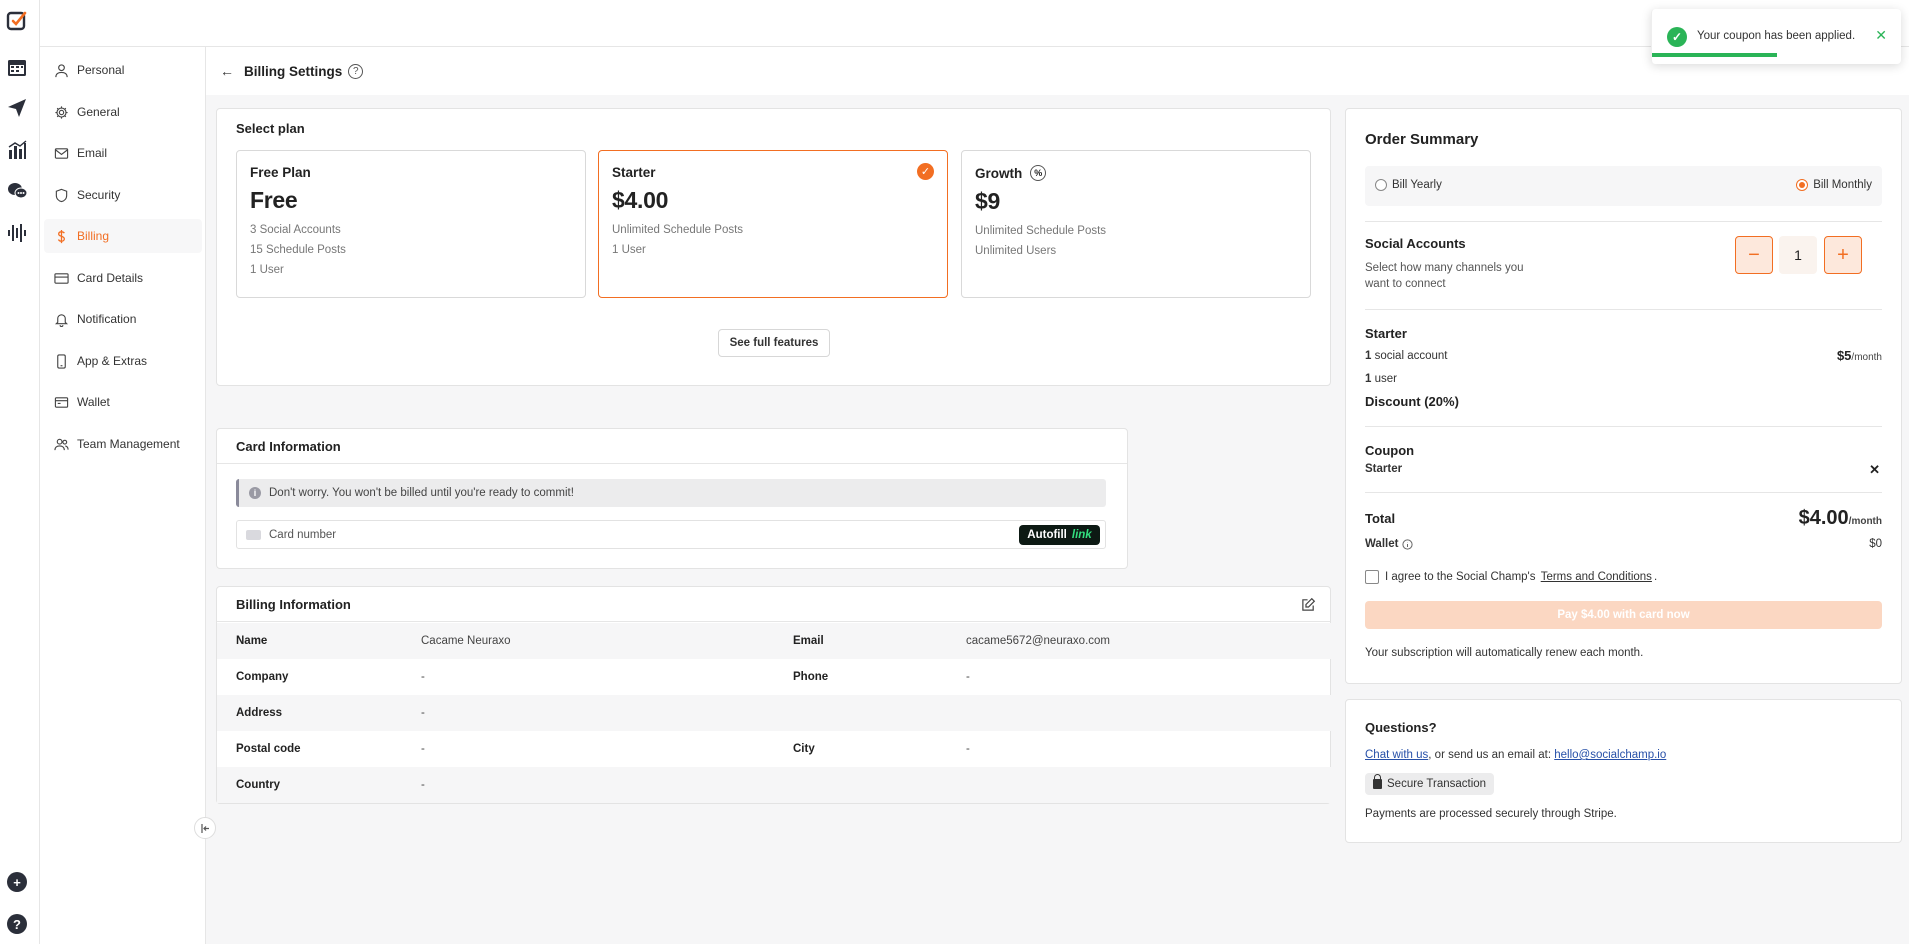 This screenshot has height=944, width=1909. What do you see at coordinates (1623, 186) in the screenshot?
I see `billing-cycle-toggle: Bill Yearly Bill Monthly` at bounding box center [1623, 186].